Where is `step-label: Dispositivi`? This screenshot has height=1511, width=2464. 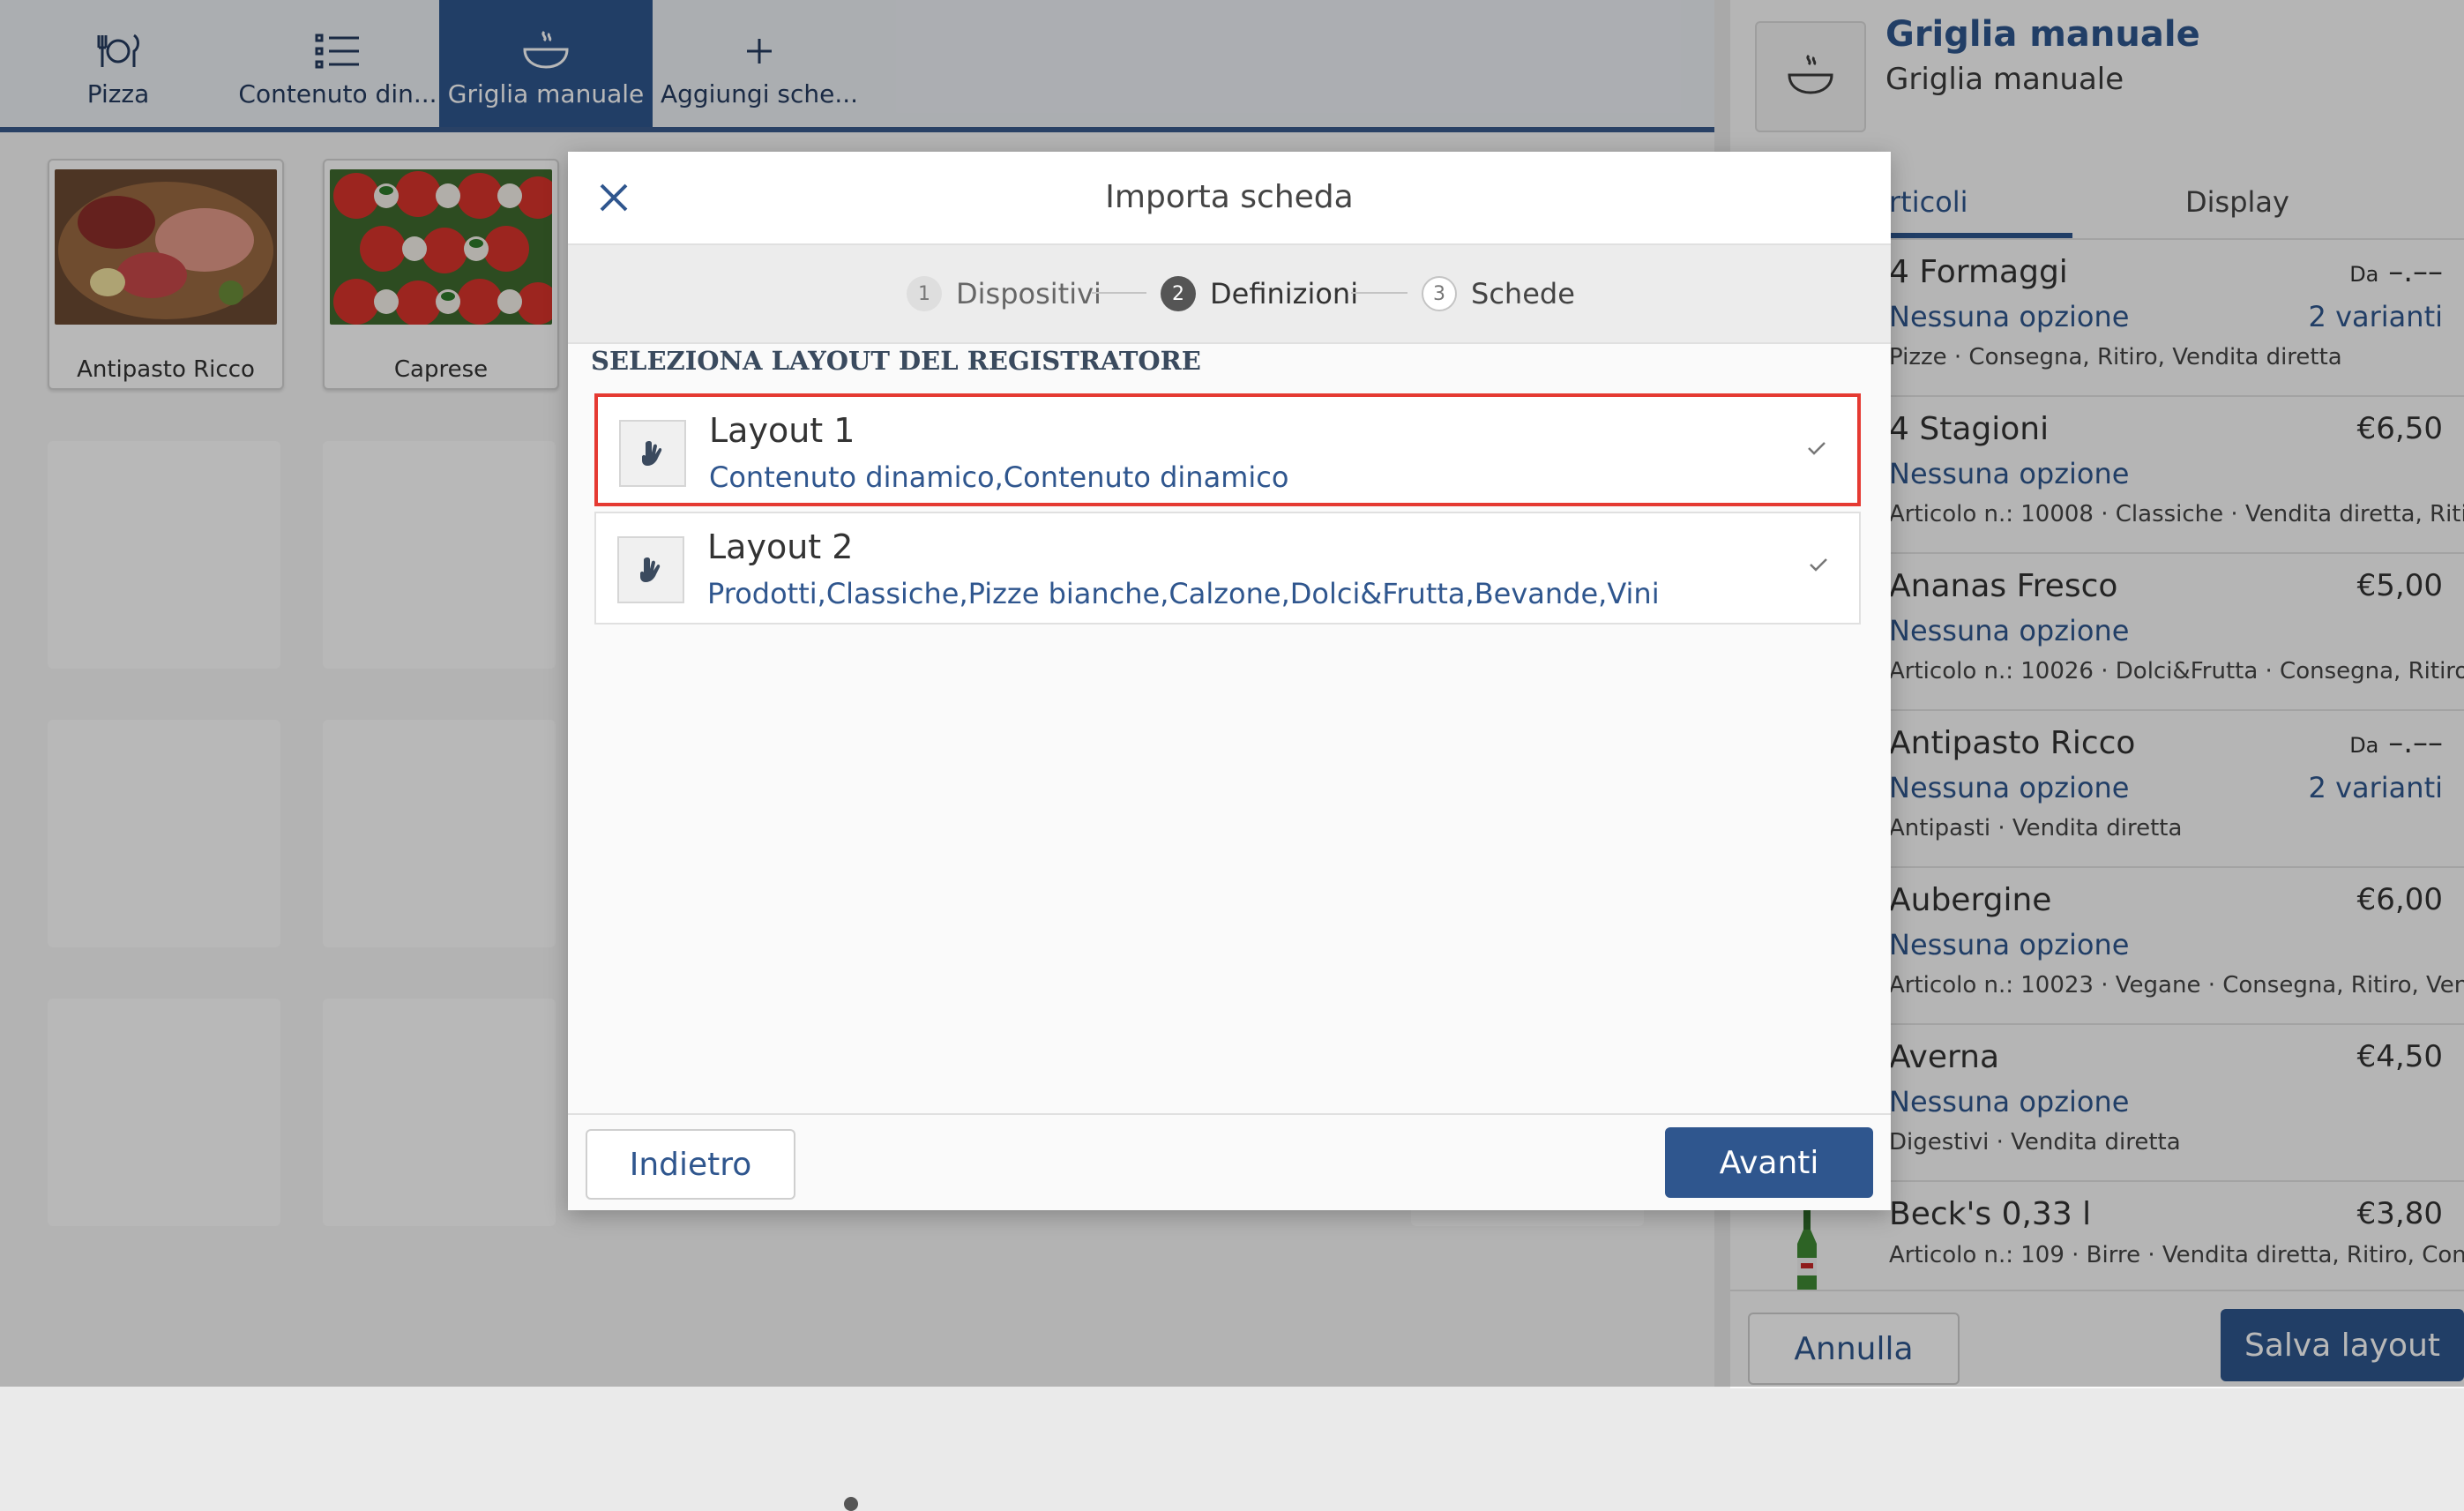
step-label: Dispositivi is located at coordinates (1028, 293).